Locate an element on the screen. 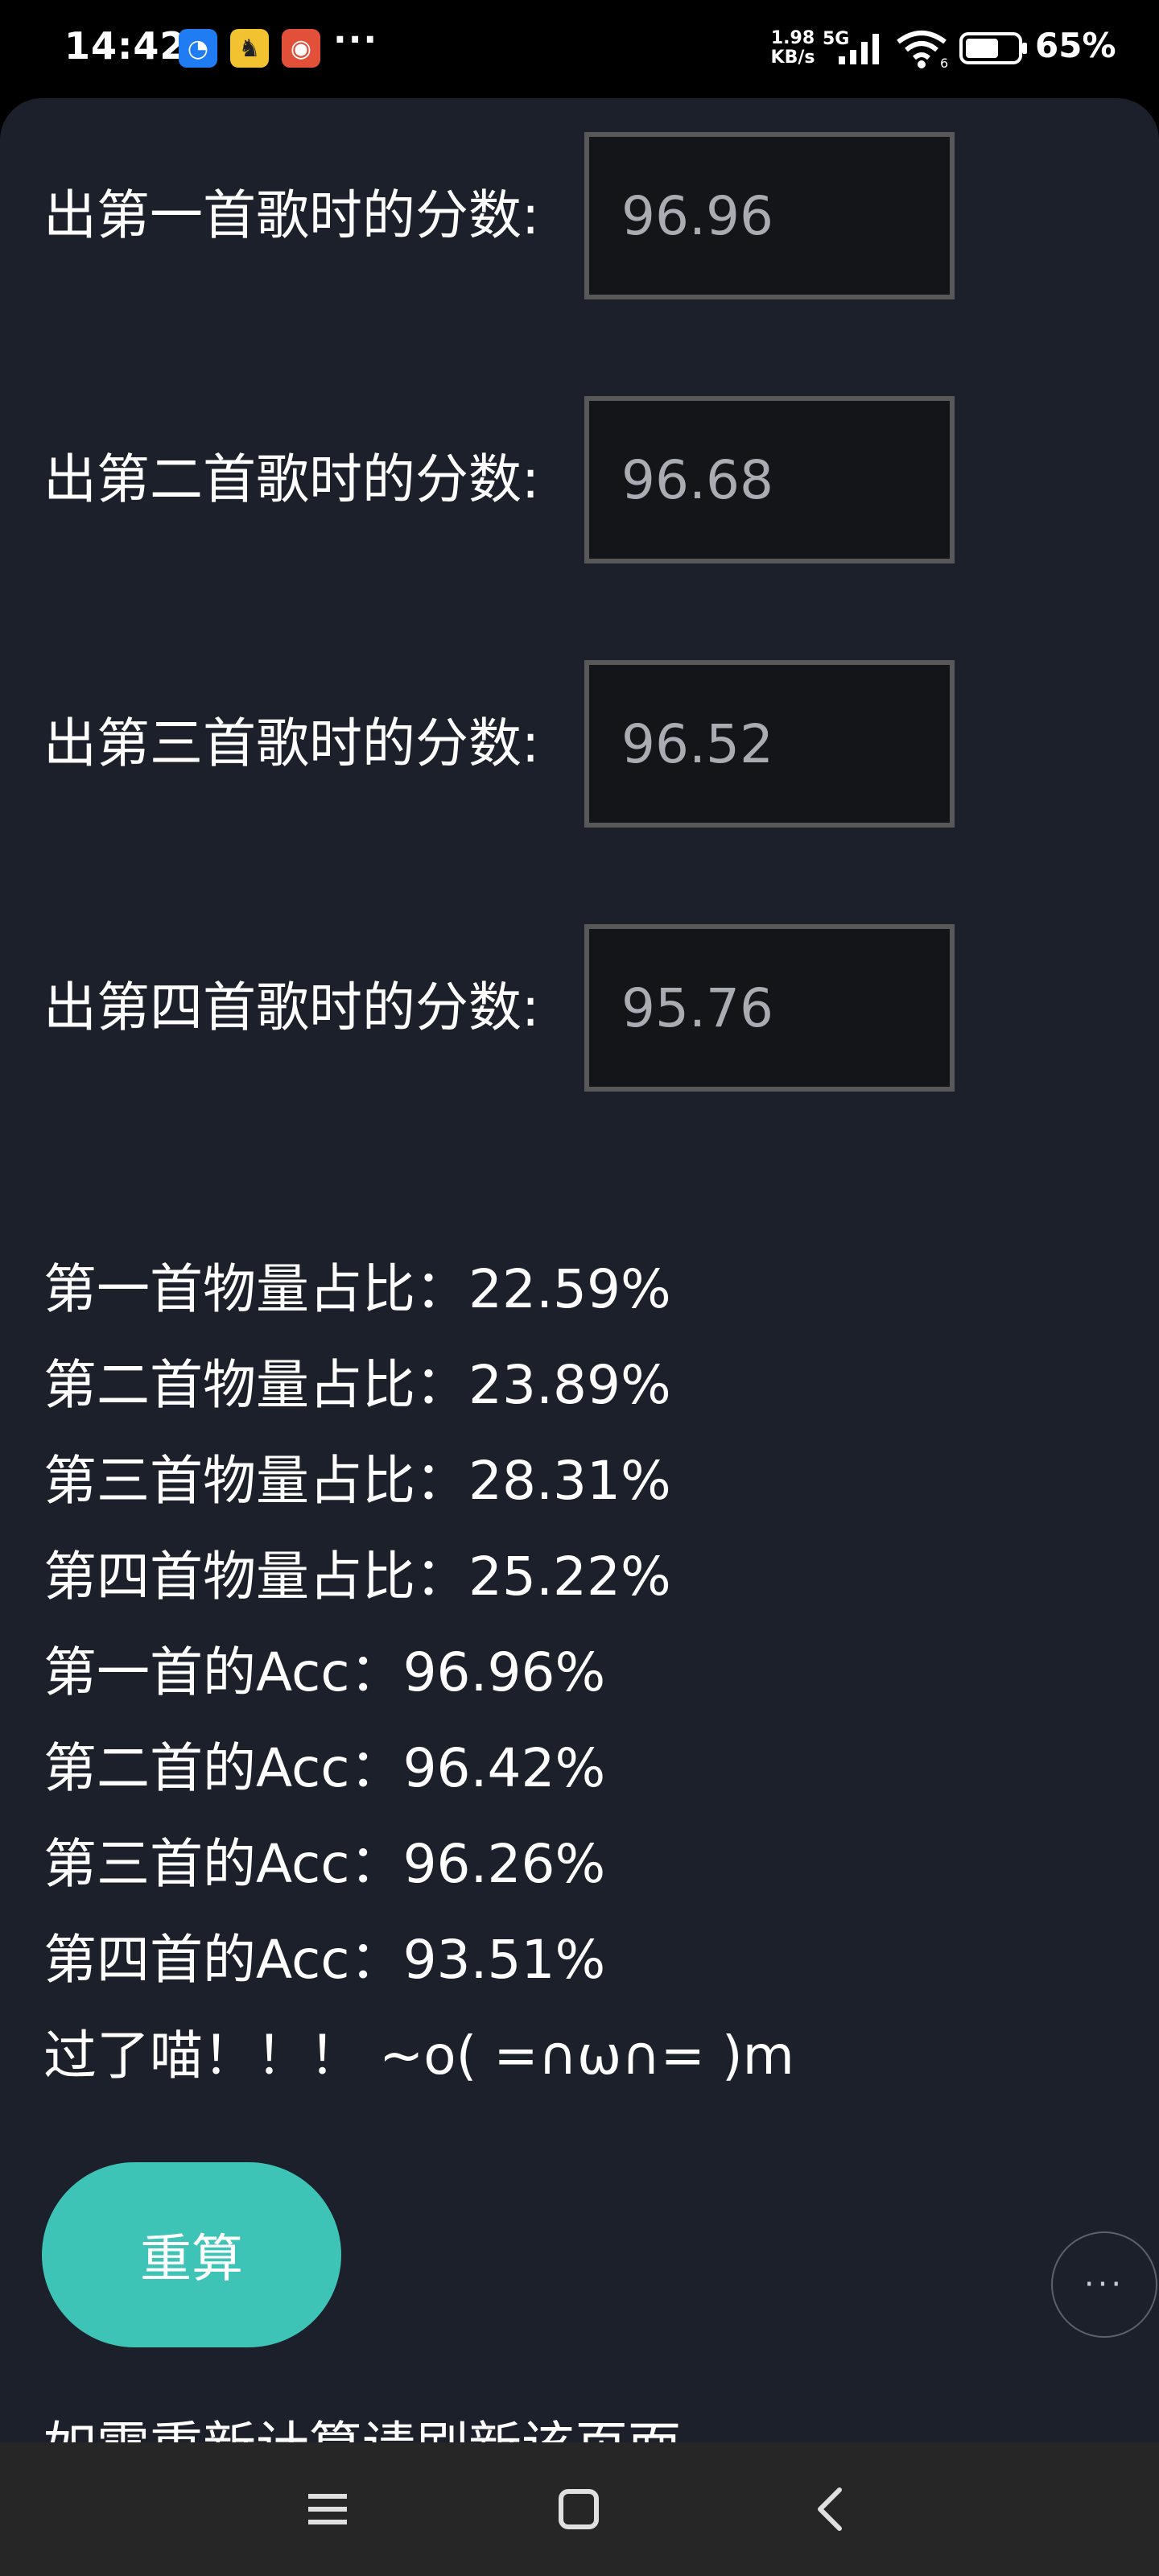  network-speed-value: 1.98 is located at coordinates (792, 38).